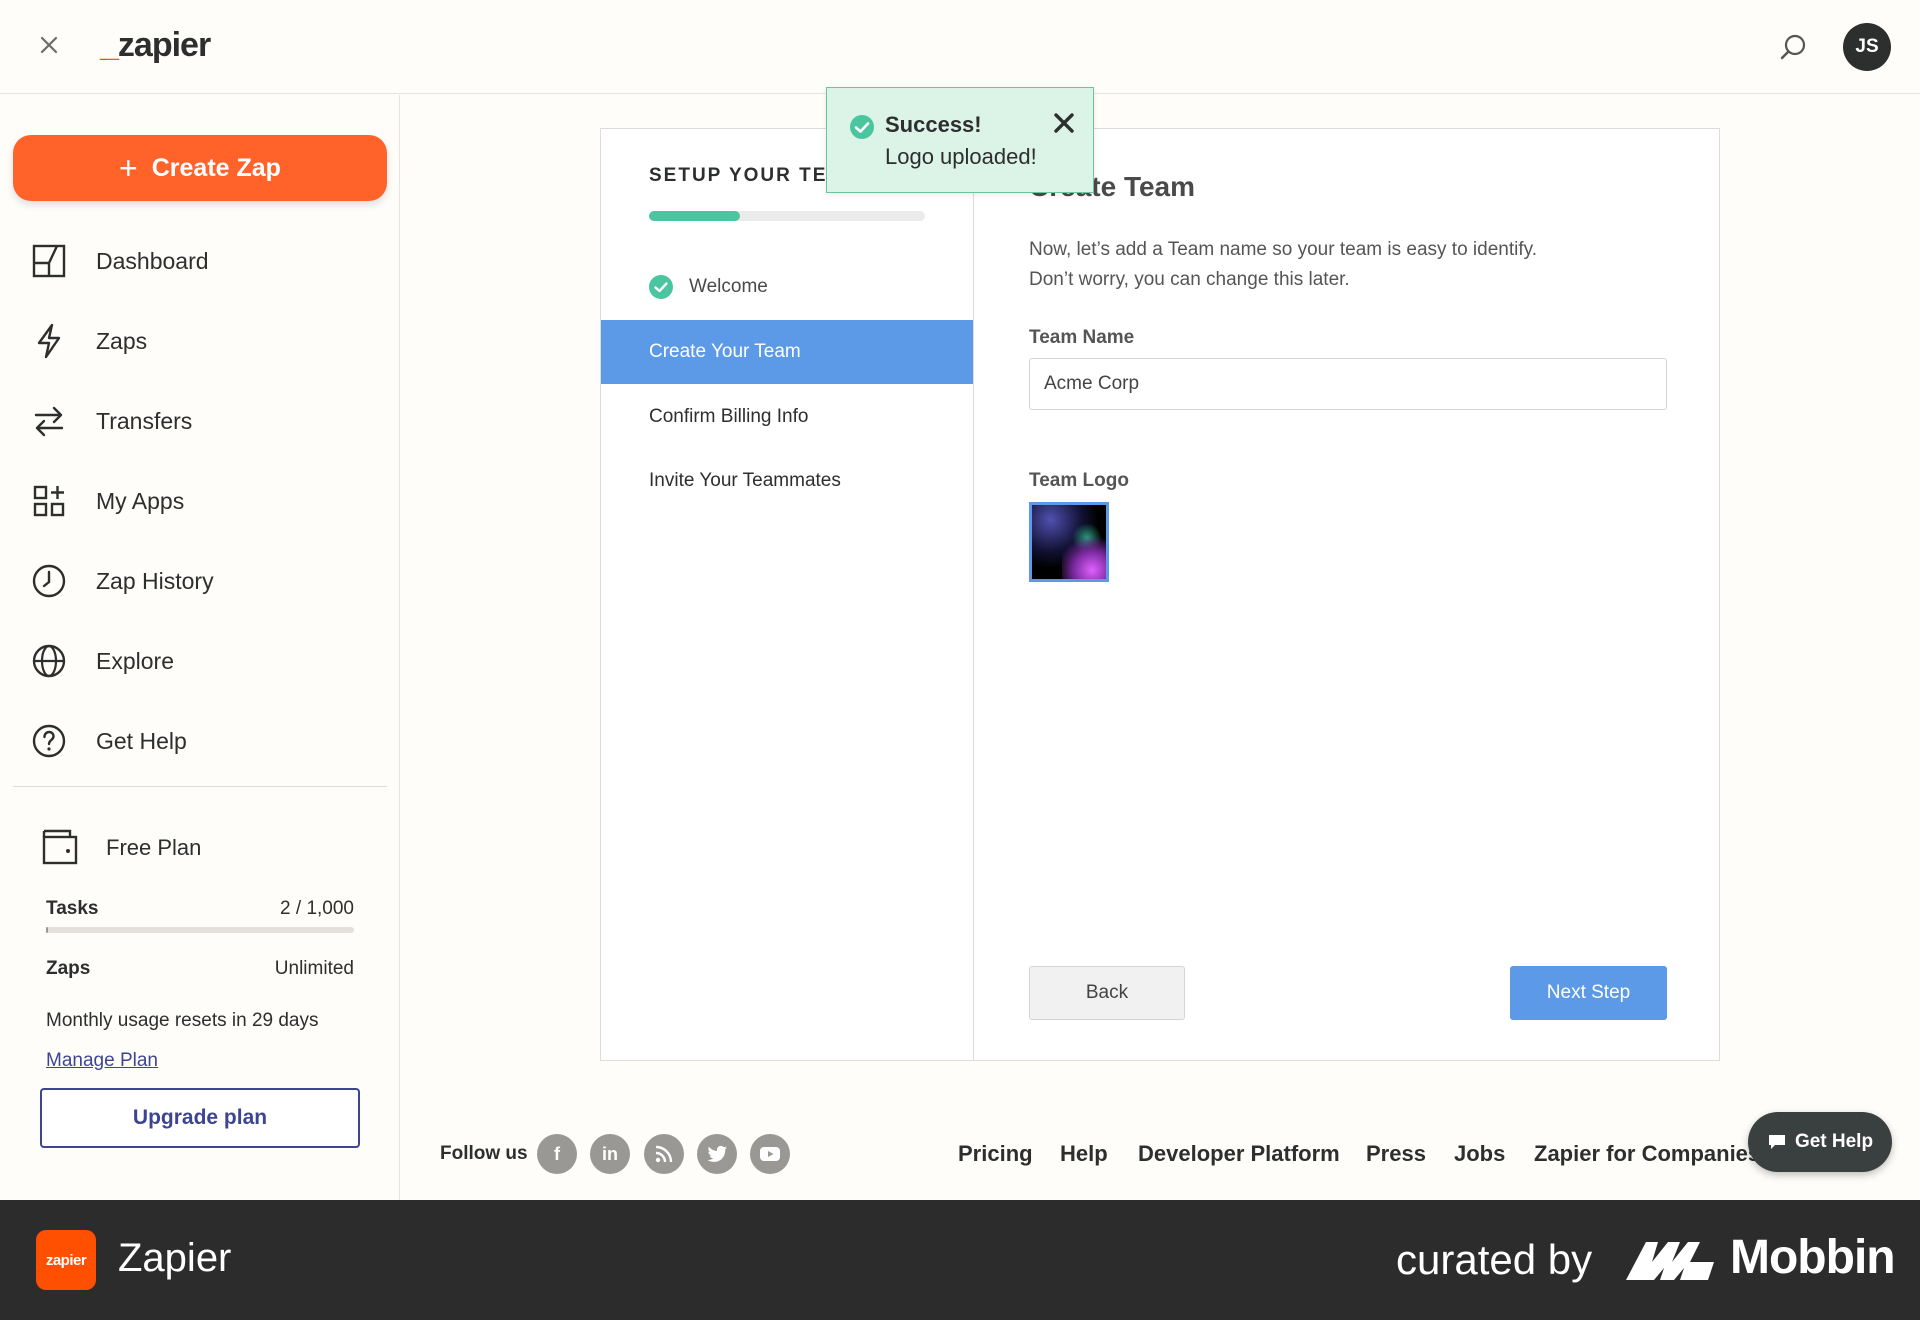  Describe the element at coordinates (1793, 47) in the screenshot. I see `search-icon` at that location.